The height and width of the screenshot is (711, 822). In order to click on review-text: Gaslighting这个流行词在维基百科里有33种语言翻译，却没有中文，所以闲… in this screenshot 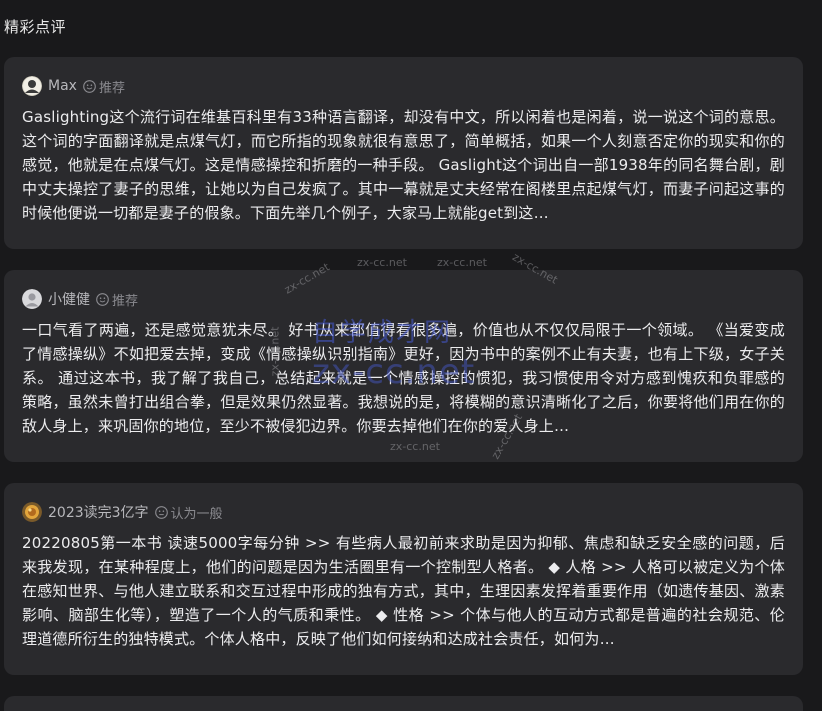, I will do `click(403, 165)`.